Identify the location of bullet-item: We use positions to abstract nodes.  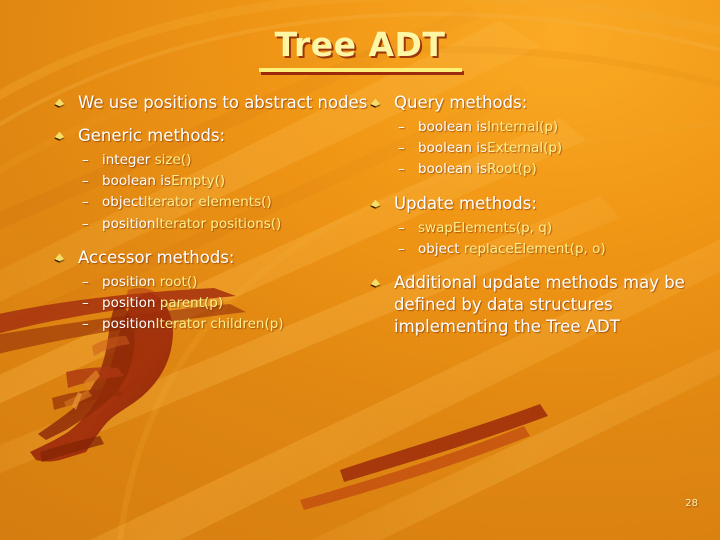
(206, 103).